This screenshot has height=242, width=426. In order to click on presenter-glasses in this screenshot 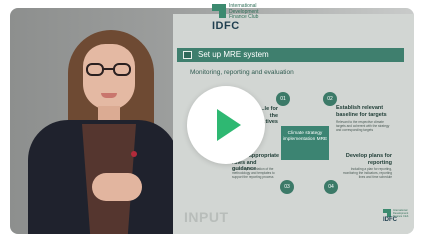, I will do `click(109, 70)`.